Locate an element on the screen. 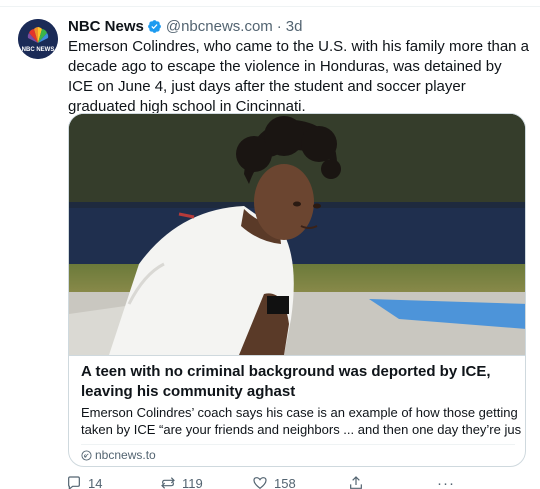  tweet-header: NBC News @nbcnews.com · 3d is located at coordinates (185, 26).